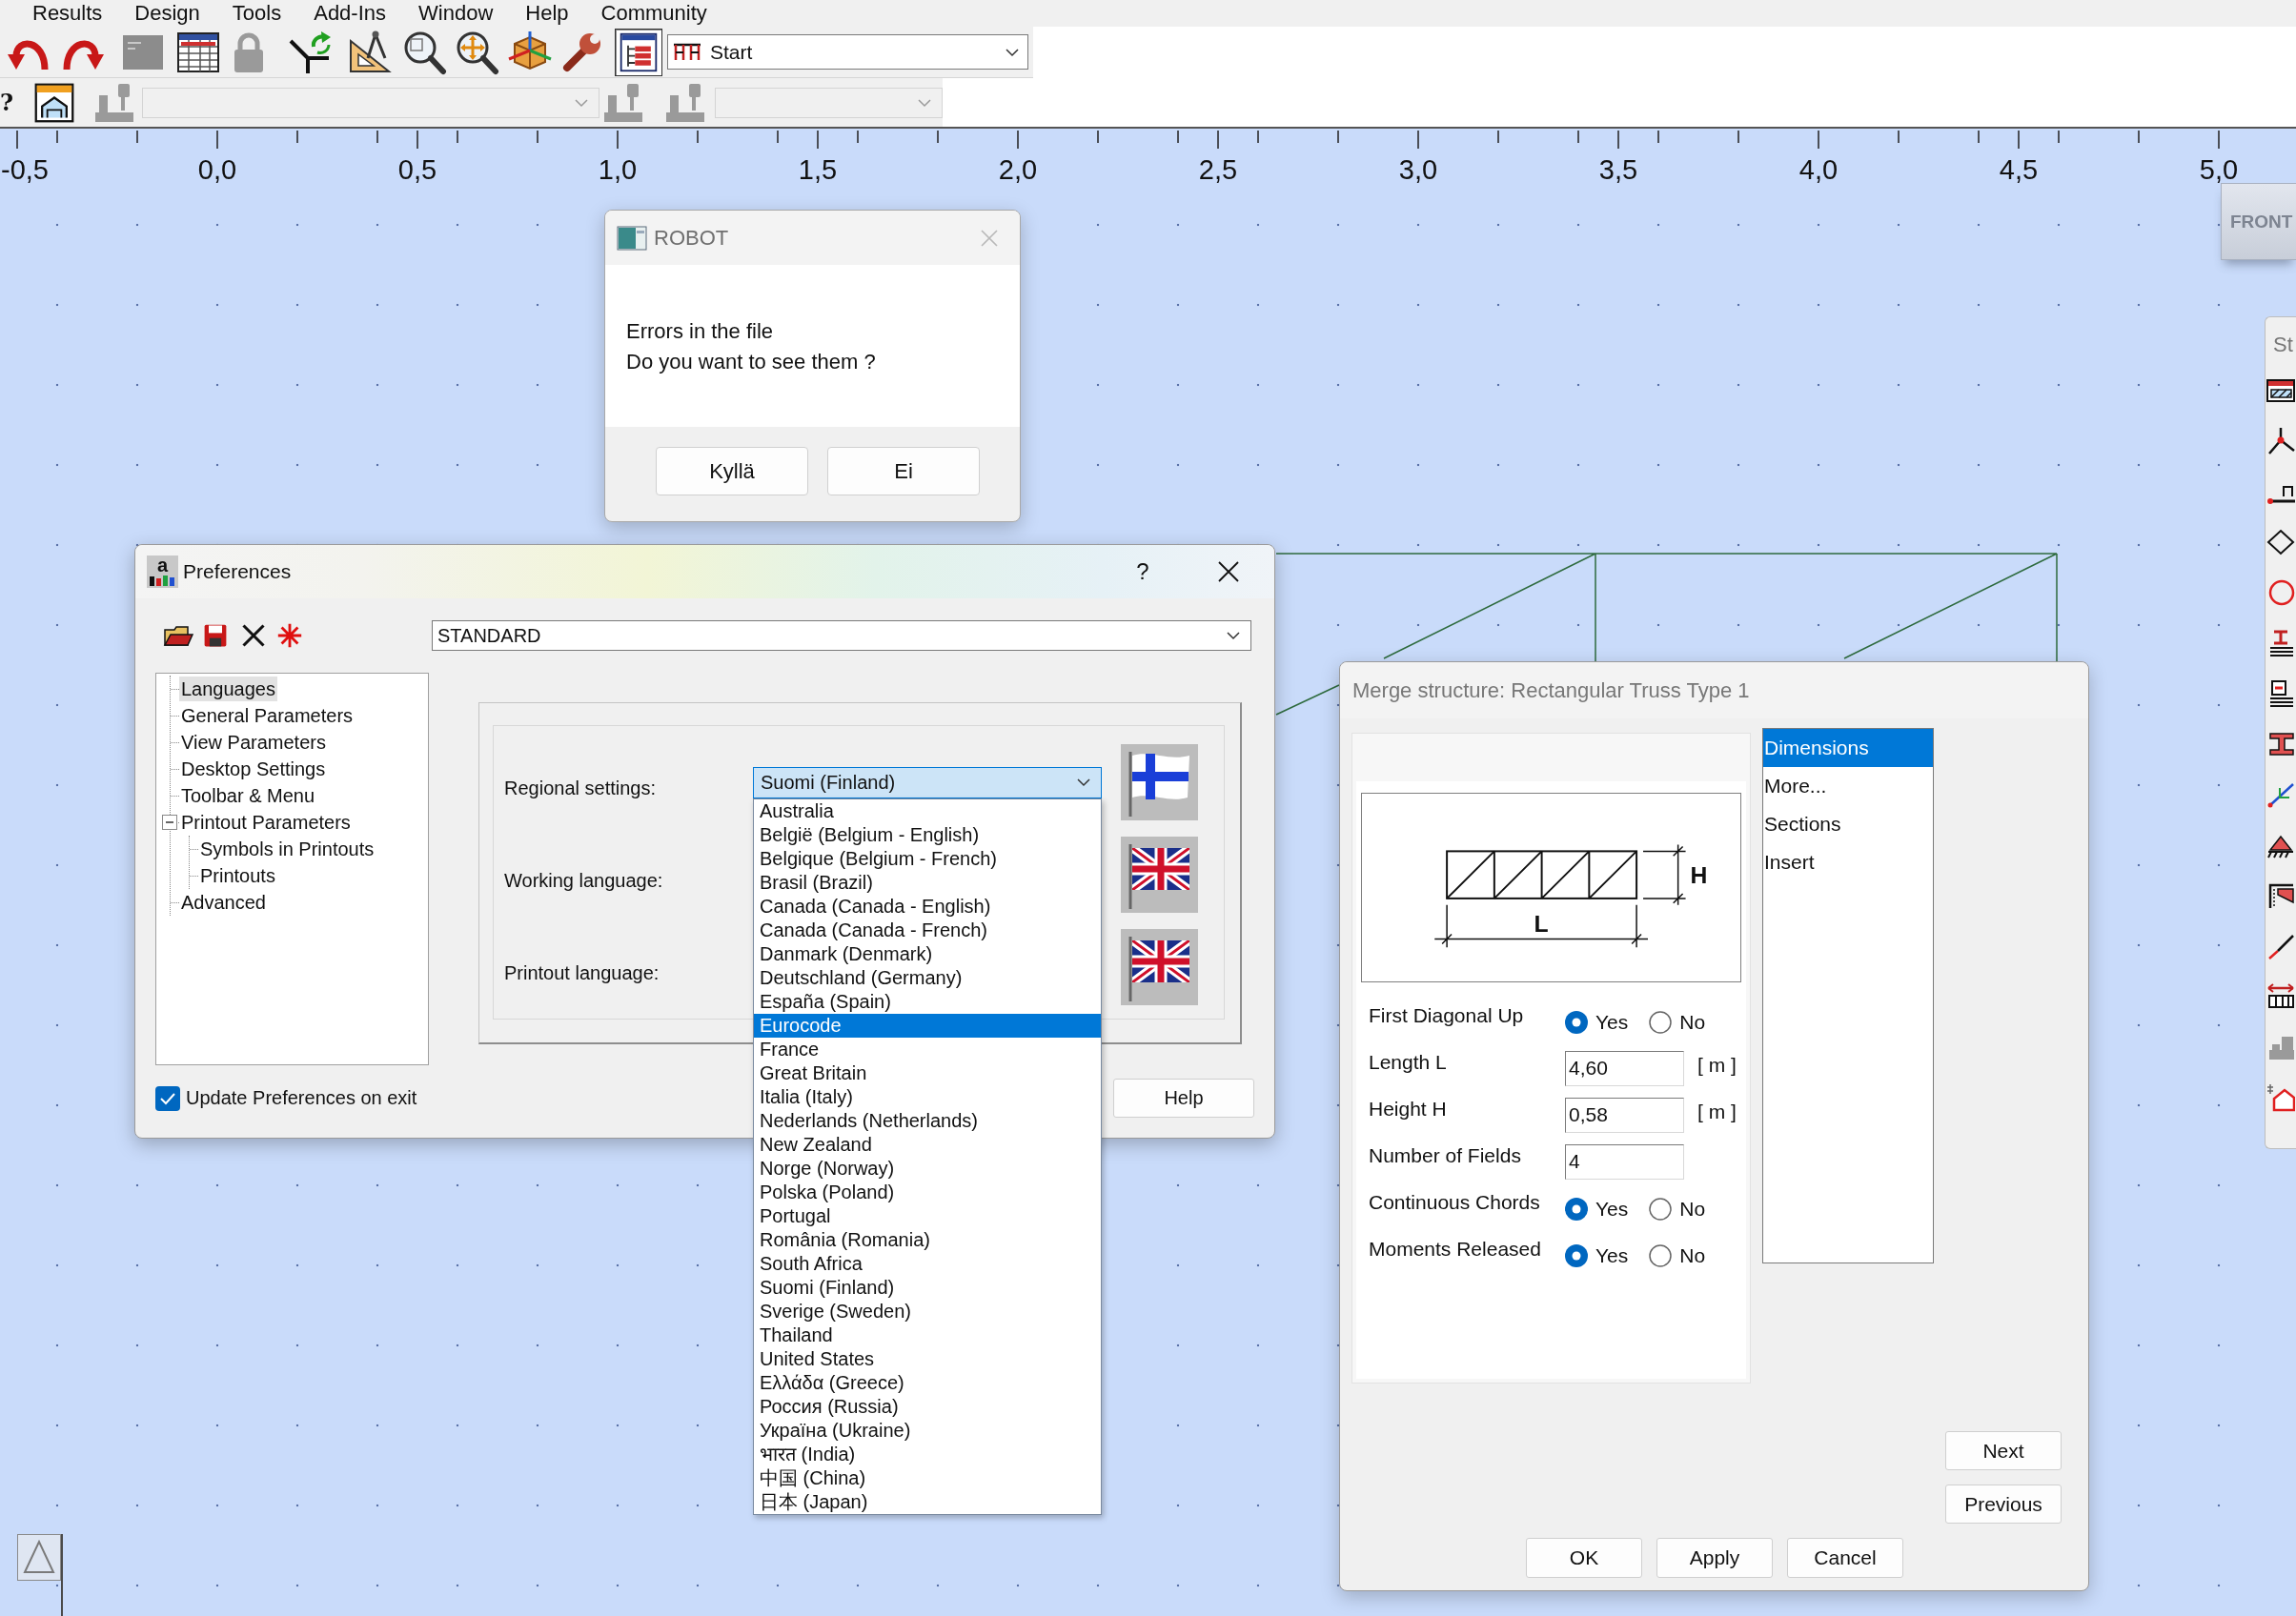 The height and width of the screenshot is (1616, 2296). Describe the element at coordinates (927, 954) in the screenshot. I see `dropdown-option: Danmark (Denmark)` at that location.